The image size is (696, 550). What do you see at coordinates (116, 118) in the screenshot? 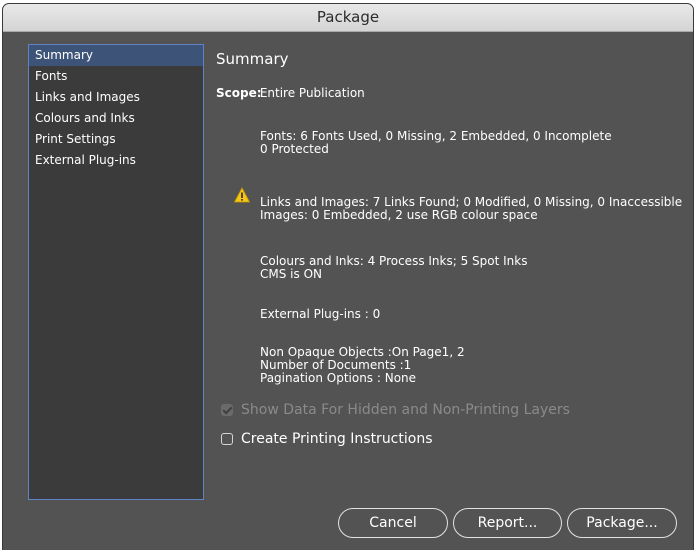
I see `sidebar-item-colours-and-inks: Colours and Inks` at bounding box center [116, 118].